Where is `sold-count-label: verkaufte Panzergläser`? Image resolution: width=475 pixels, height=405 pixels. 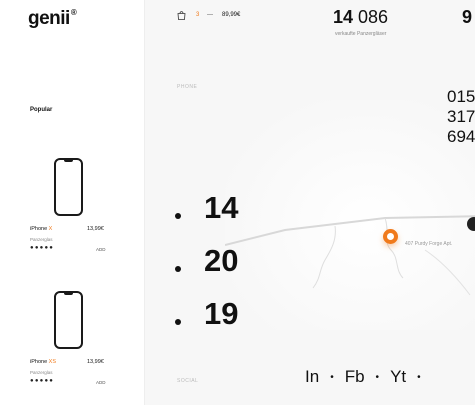
sold-count-label: verkaufte Panzergläser is located at coordinates (361, 34).